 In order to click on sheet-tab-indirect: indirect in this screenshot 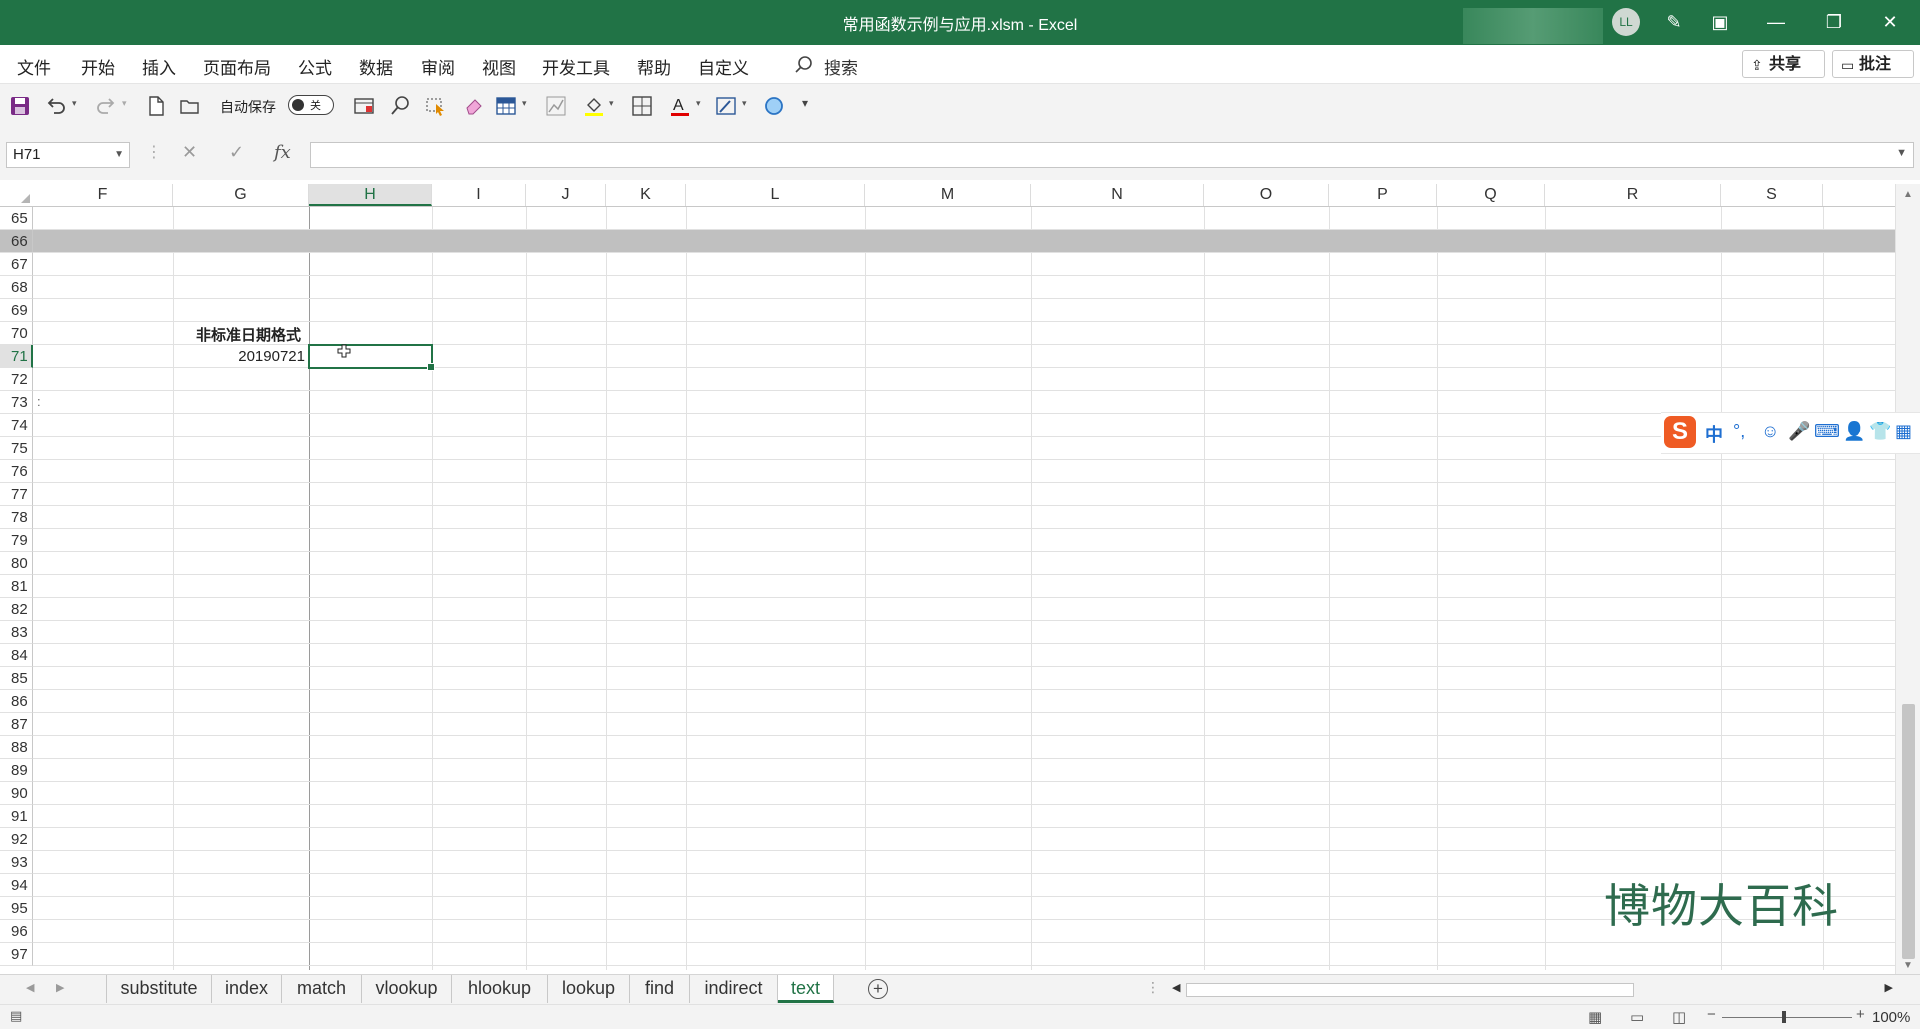, I will do `click(734, 989)`.